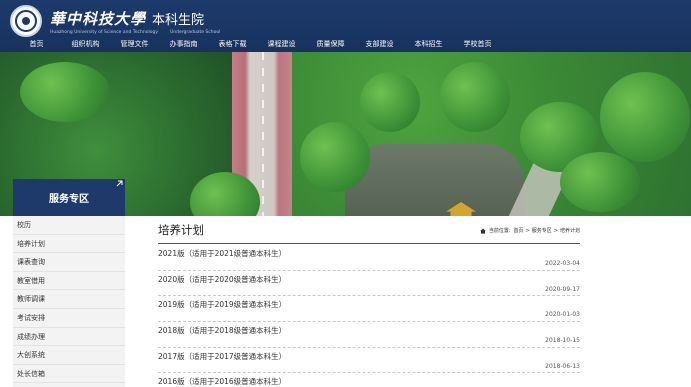  What do you see at coordinates (222, 381) in the screenshot?
I see `list-item-title: 2016版（适用于2016级普通本科生）` at bounding box center [222, 381].